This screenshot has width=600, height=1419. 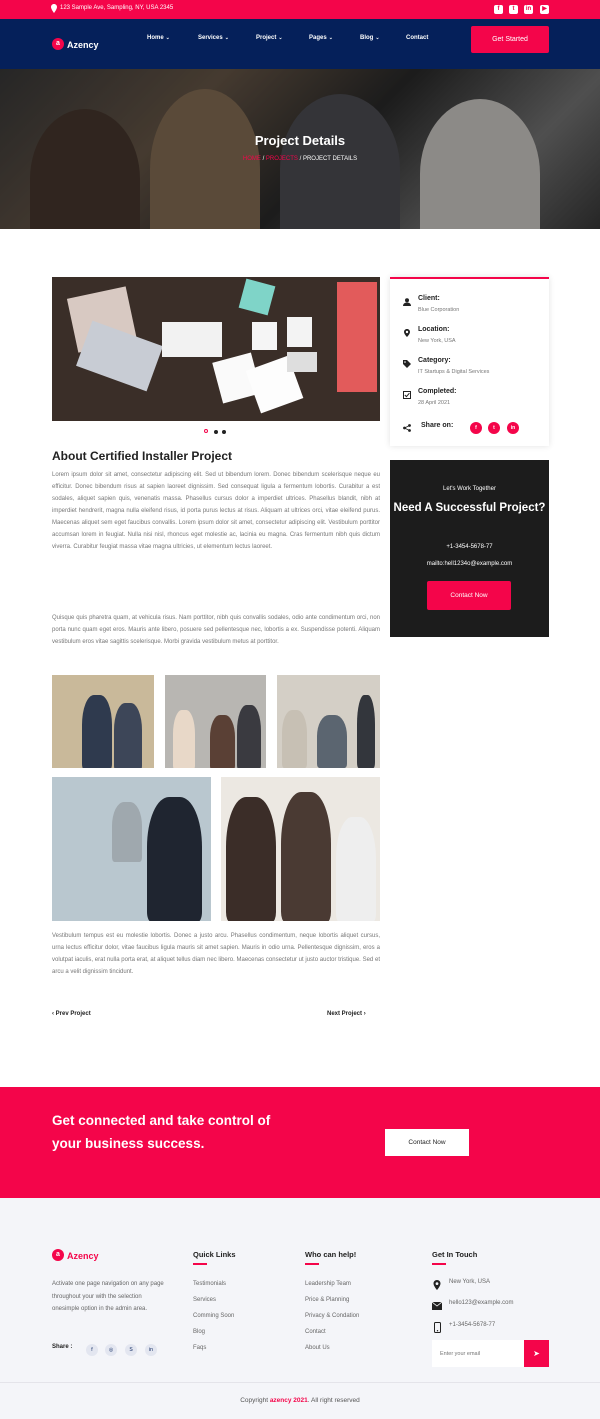 I want to click on tablet-shape, so click(x=357, y=337).